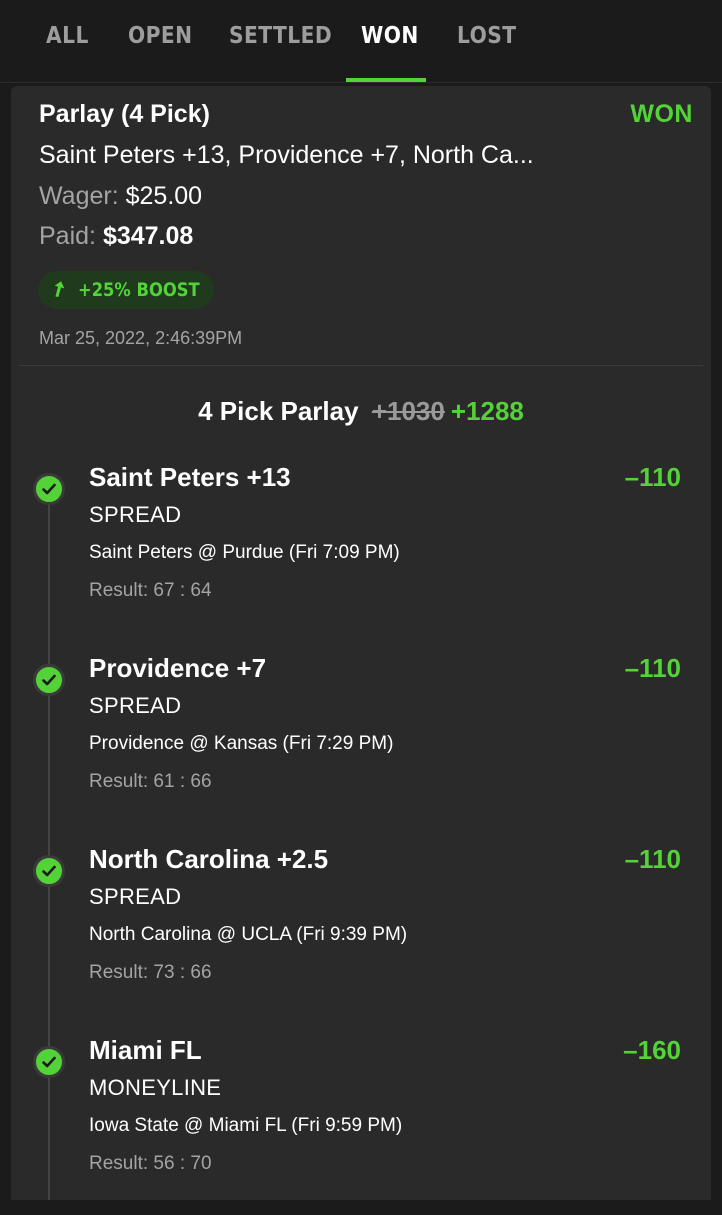 The width and height of the screenshot is (722, 1215). I want to click on paid-value: $347.08, so click(148, 236).